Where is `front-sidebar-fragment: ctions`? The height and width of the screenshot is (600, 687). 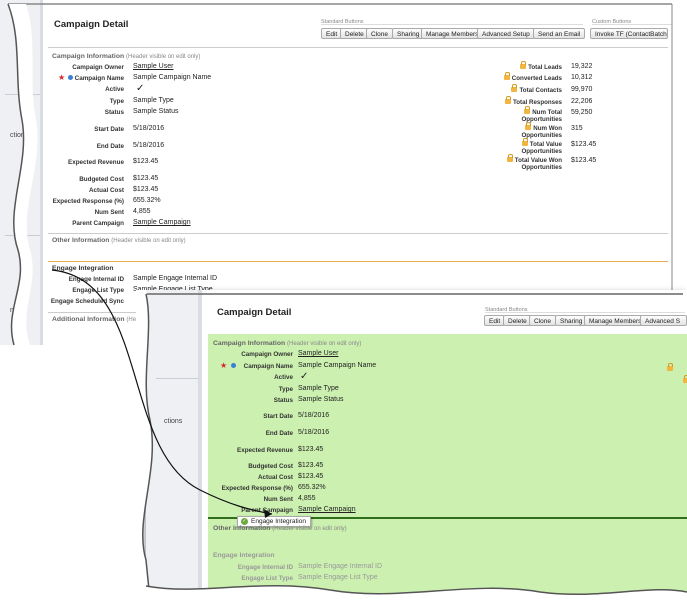
front-sidebar-fragment: ctions is located at coordinates (173, 421).